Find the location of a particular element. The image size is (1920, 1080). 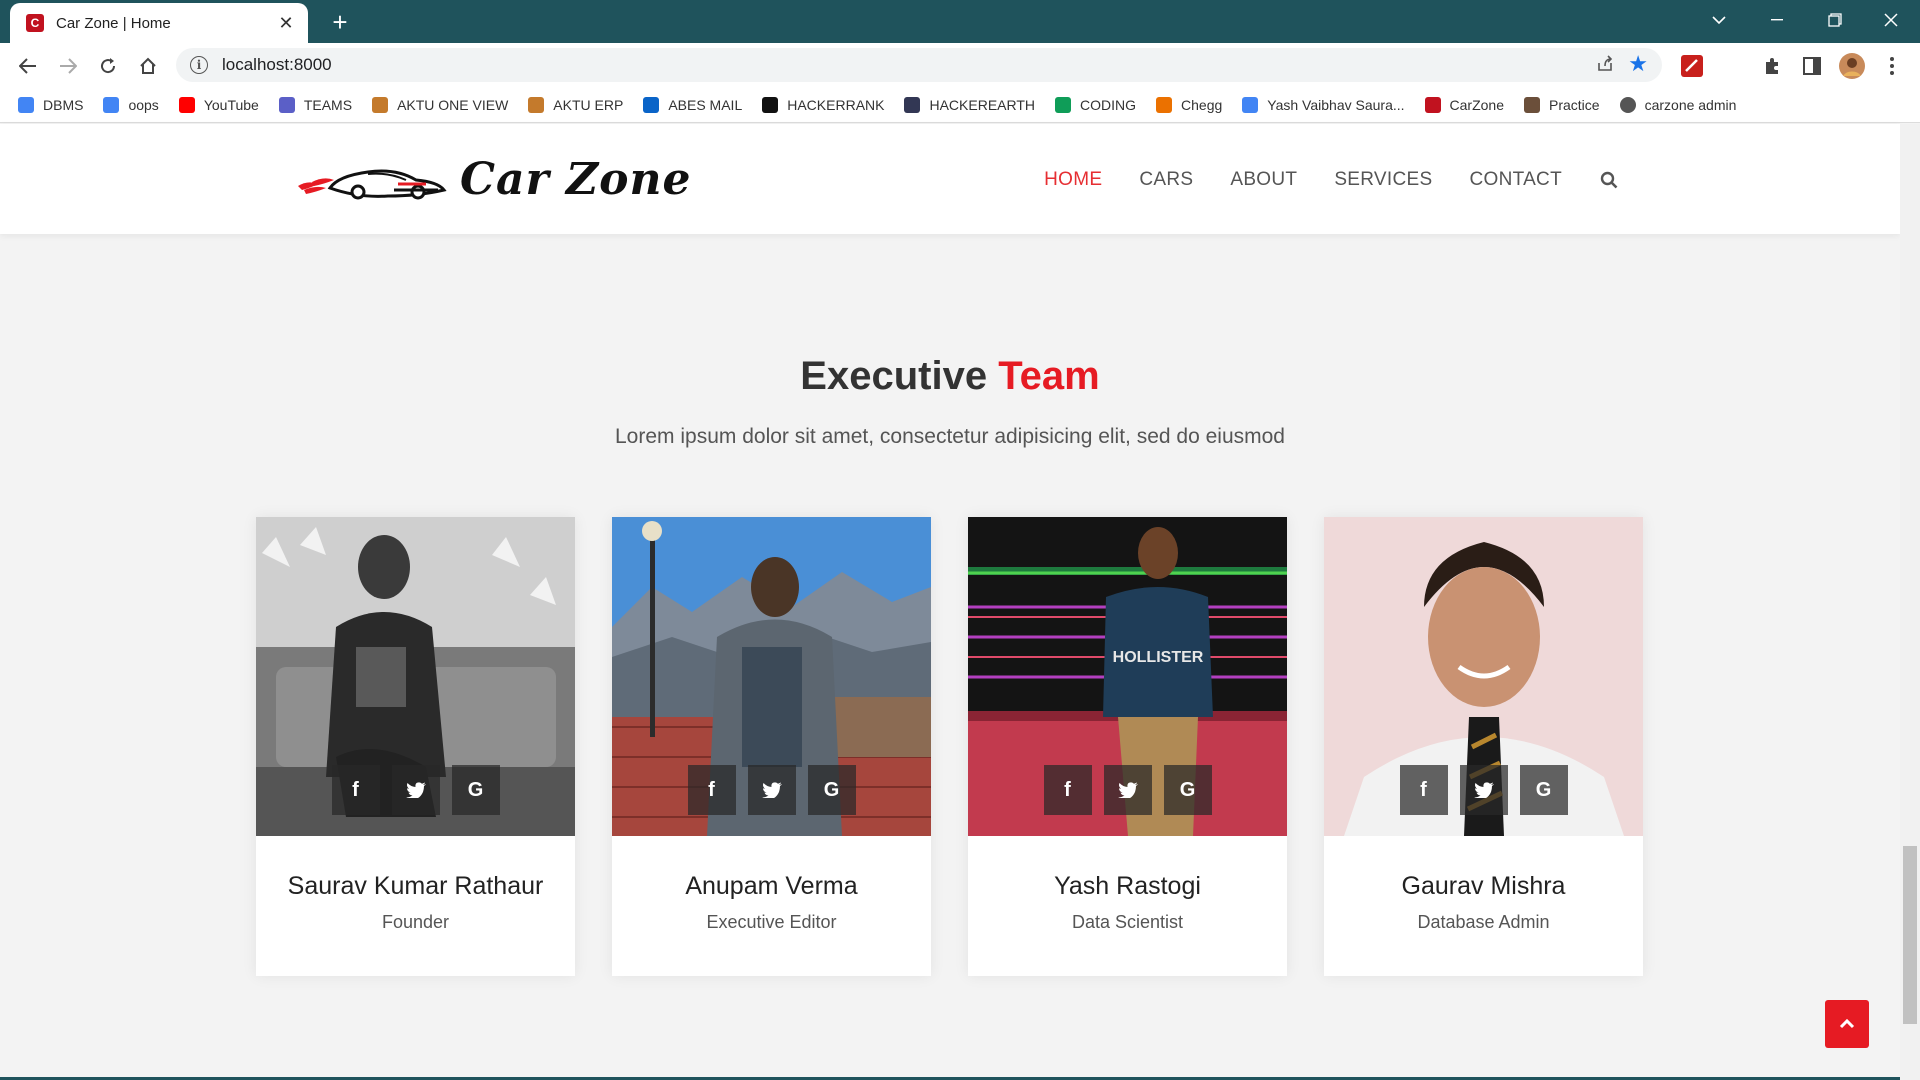

browser-toolbar: i localhost:8000 ★ is located at coordinates (960, 65).